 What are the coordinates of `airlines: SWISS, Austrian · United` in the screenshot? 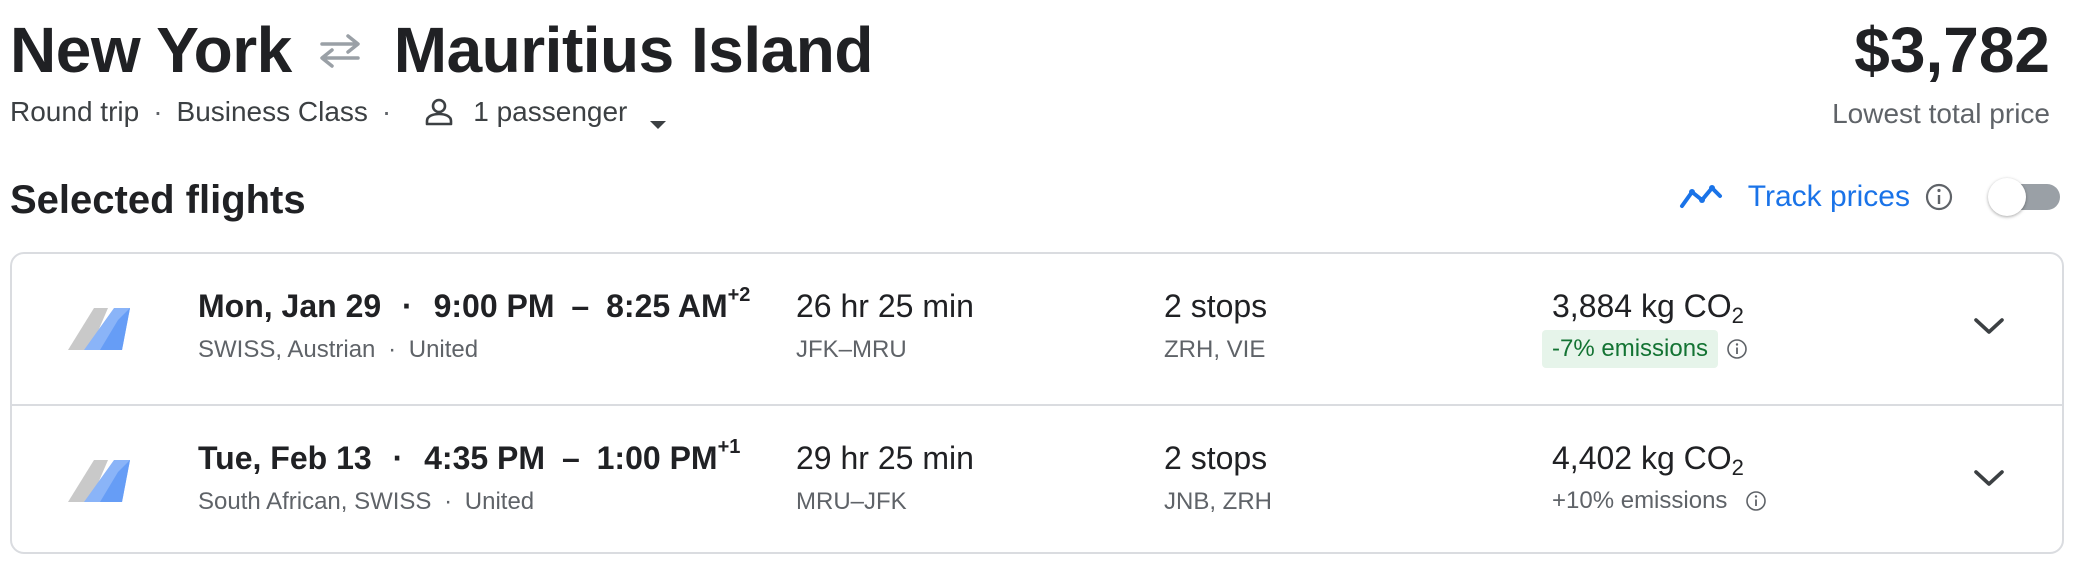 It's located at (338, 350).